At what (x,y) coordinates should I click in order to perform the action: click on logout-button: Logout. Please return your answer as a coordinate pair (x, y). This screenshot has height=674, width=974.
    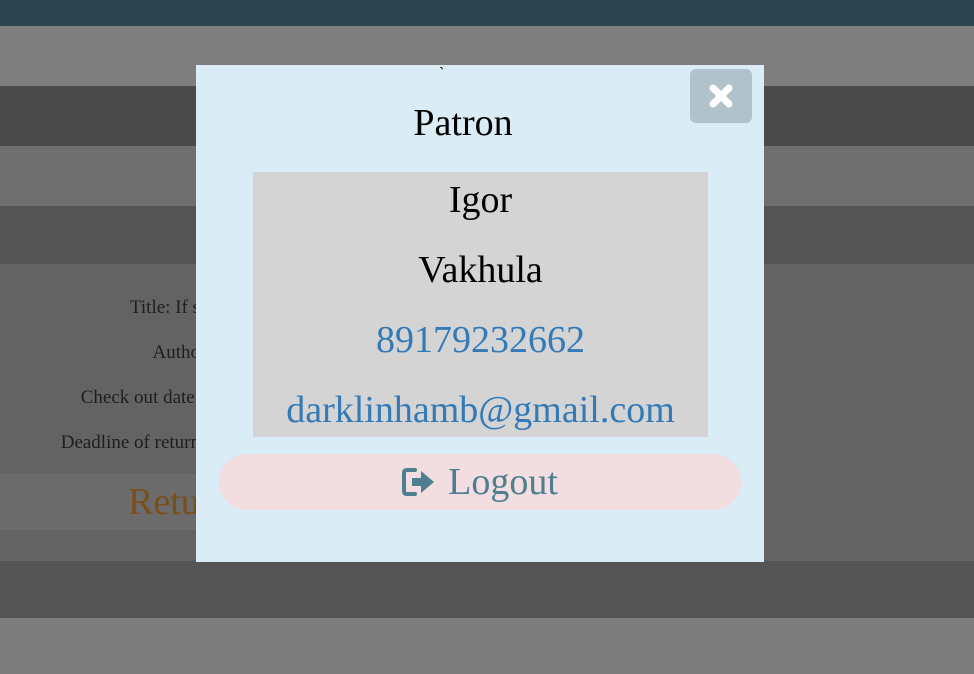
    Looking at the image, I should click on (480, 482).